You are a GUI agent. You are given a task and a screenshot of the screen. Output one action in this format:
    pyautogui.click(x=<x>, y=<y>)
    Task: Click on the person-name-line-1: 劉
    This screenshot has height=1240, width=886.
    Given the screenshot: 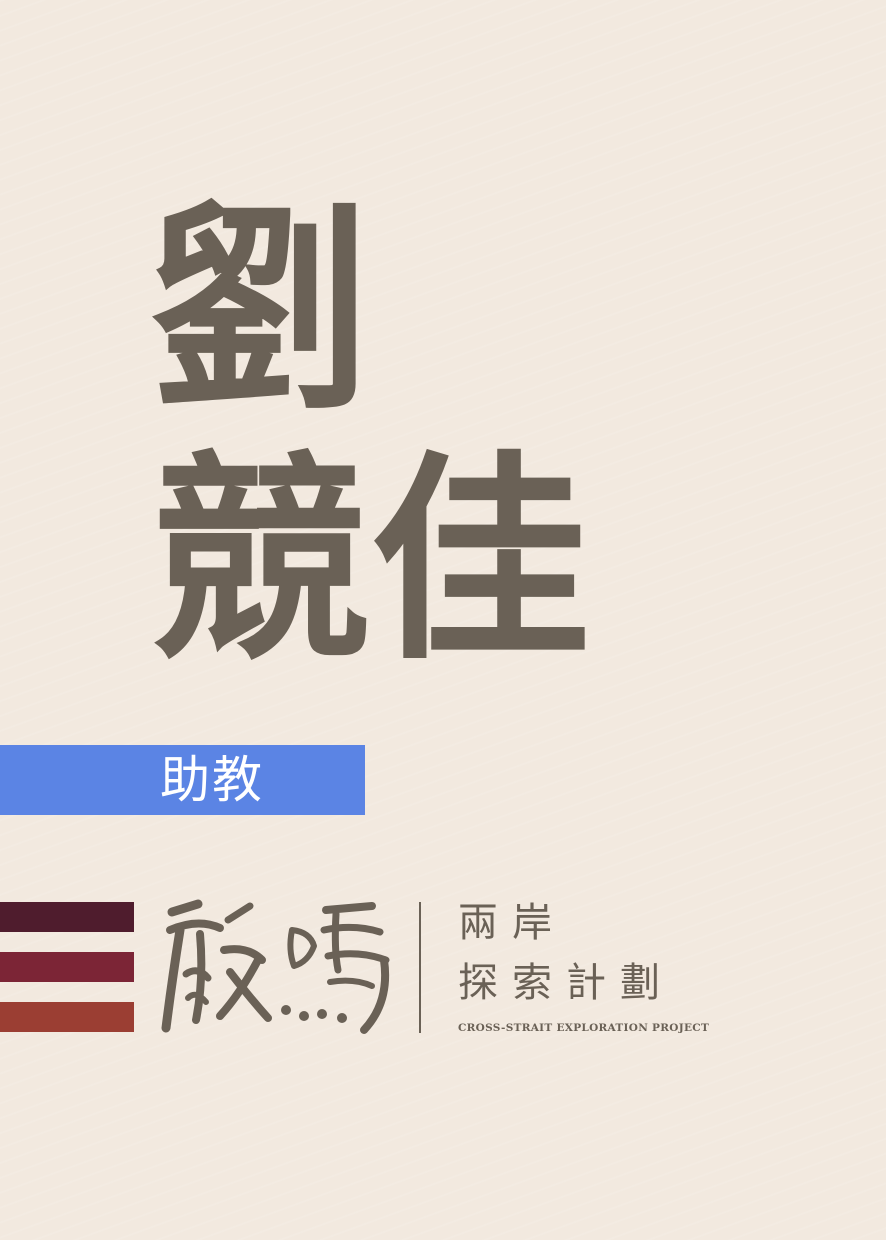 What is the action you would take?
    pyautogui.click(x=260, y=309)
    